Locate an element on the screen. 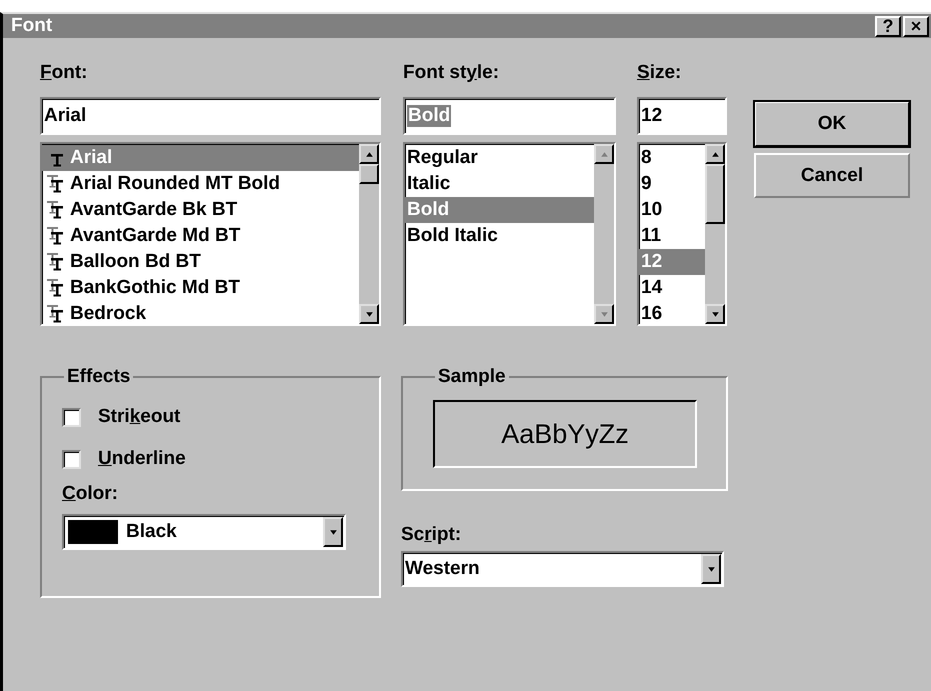  font-style-list: Regular Italic Bold Bold Italic is located at coordinates (509, 234).